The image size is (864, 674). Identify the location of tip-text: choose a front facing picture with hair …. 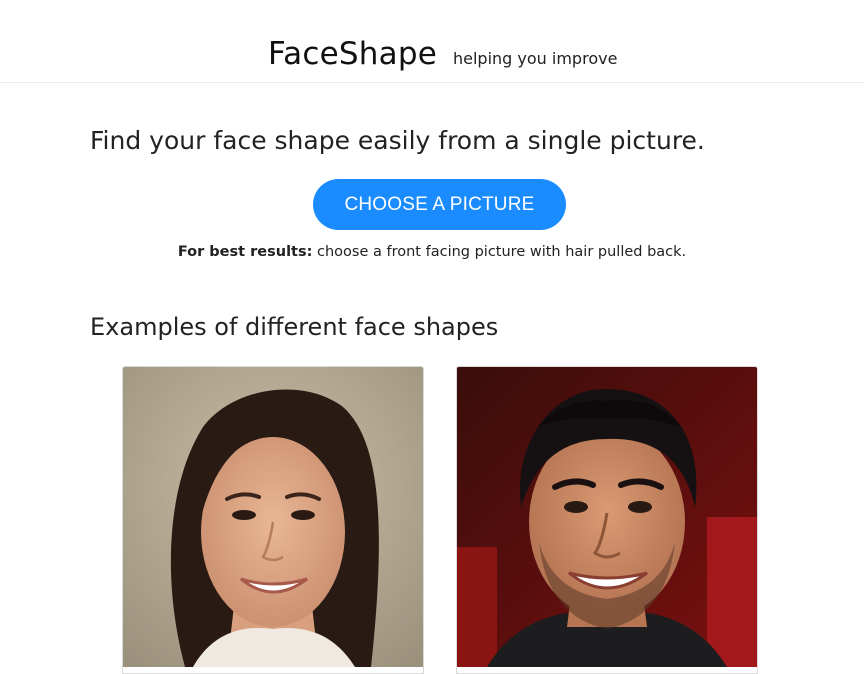
(499, 252).